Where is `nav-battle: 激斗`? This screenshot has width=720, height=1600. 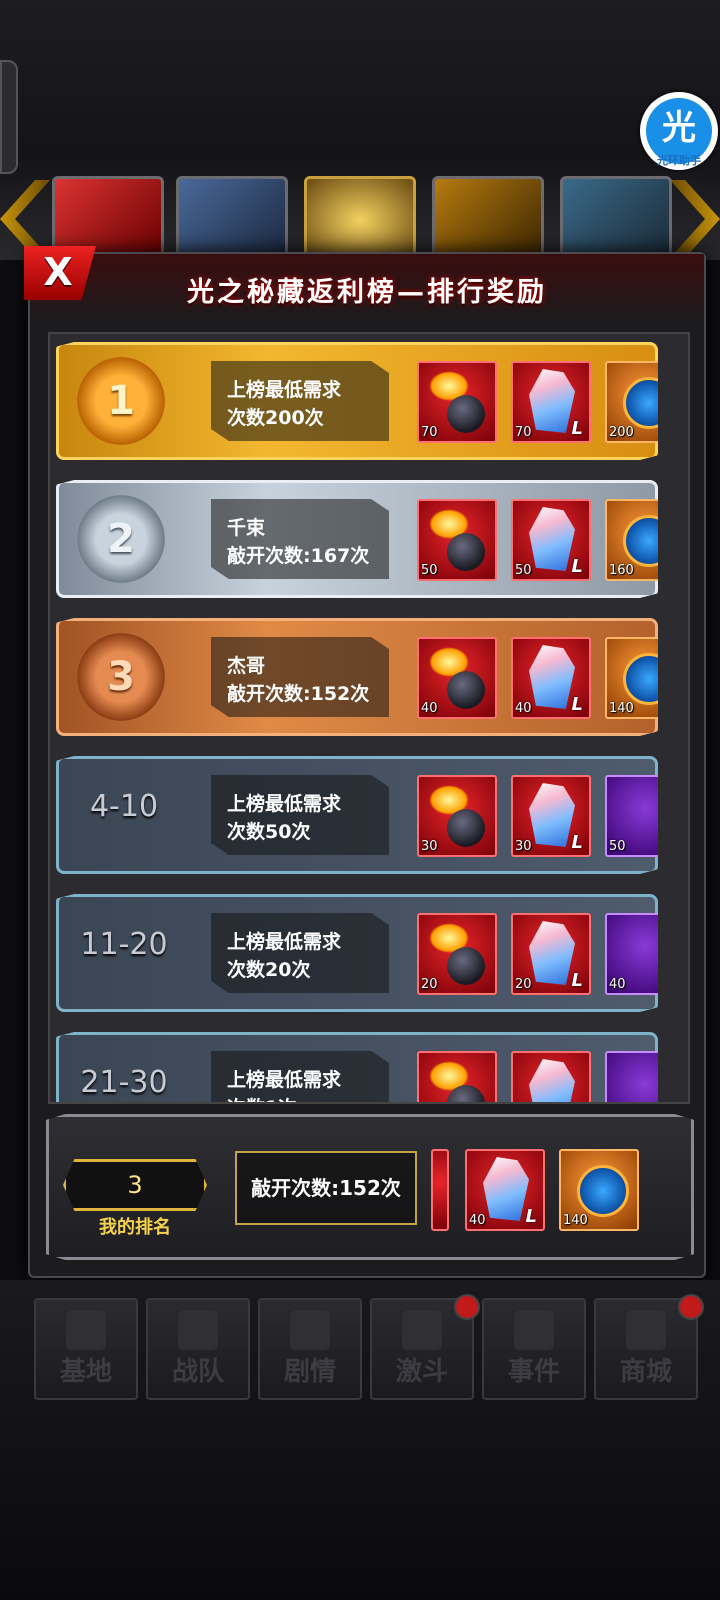
nav-battle: 激斗 is located at coordinates (425, 1347).